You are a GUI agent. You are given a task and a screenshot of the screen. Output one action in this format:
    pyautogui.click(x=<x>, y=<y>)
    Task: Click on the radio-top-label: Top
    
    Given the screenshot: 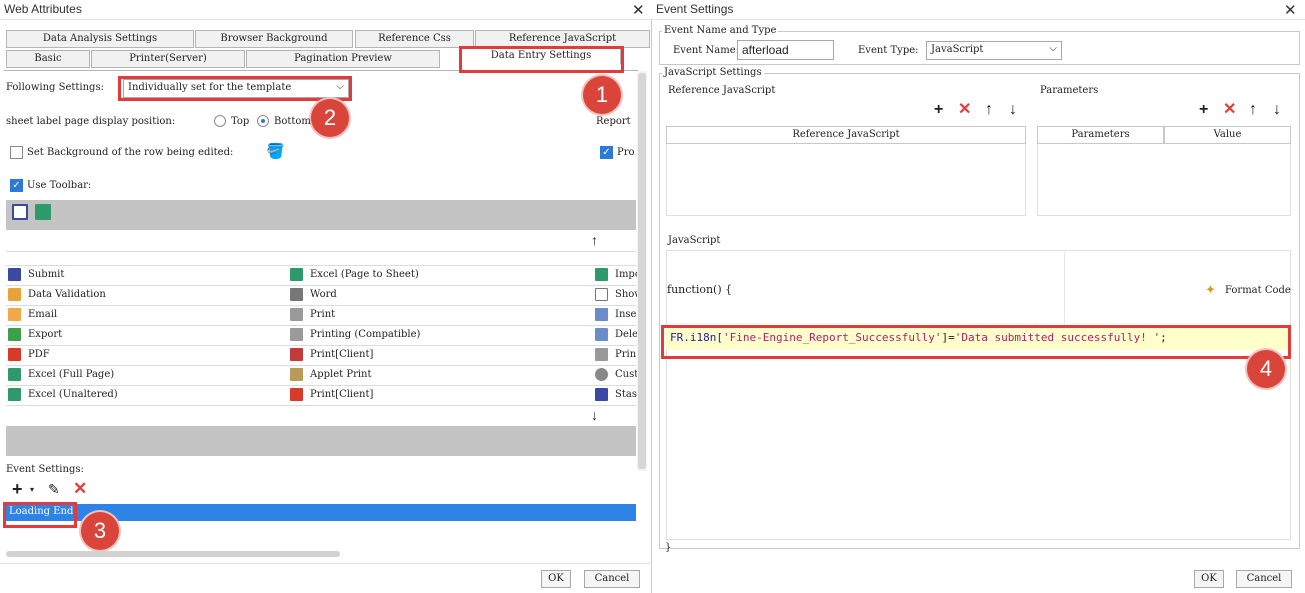 What is the action you would take?
    pyautogui.click(x=240, y=121)
    